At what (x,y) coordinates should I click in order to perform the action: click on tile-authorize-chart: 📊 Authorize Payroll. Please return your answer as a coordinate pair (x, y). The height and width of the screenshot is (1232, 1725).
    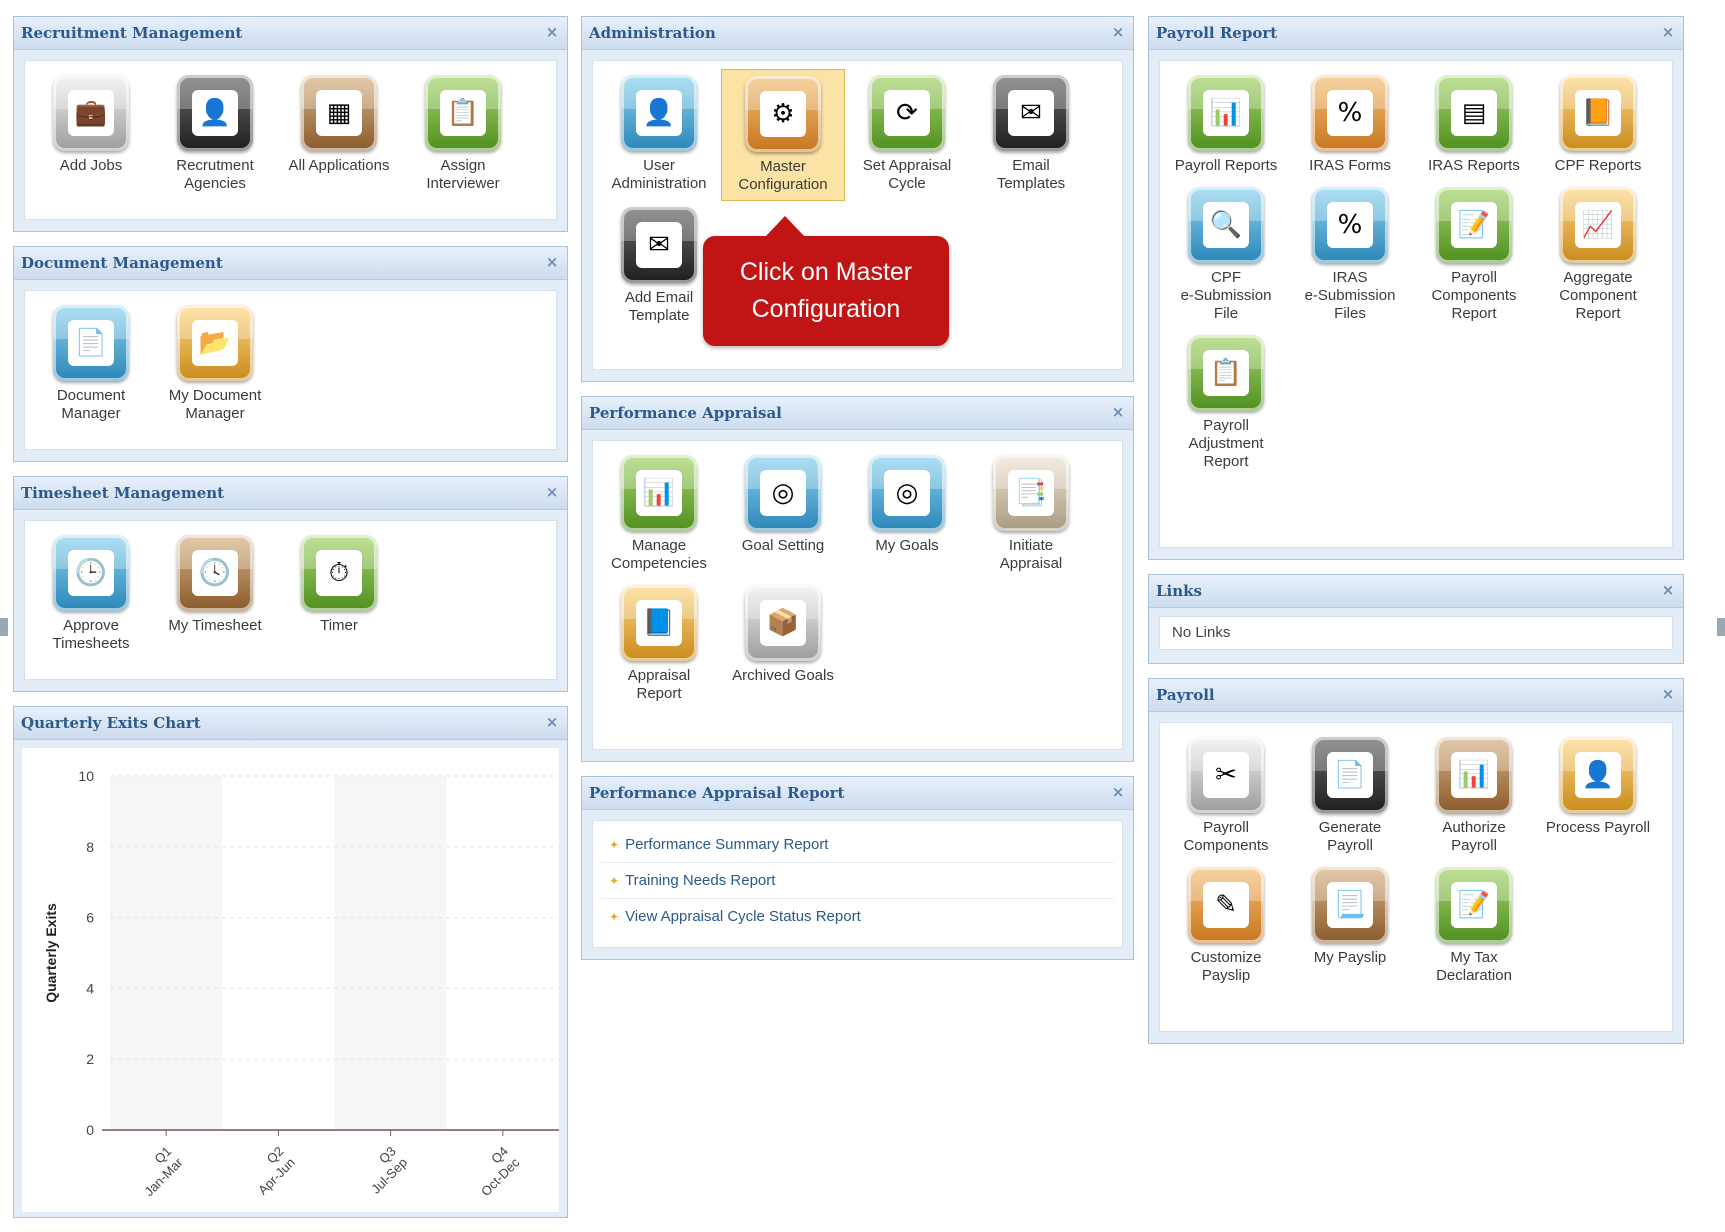
    Looking at the image, I should click on (1474, 796).